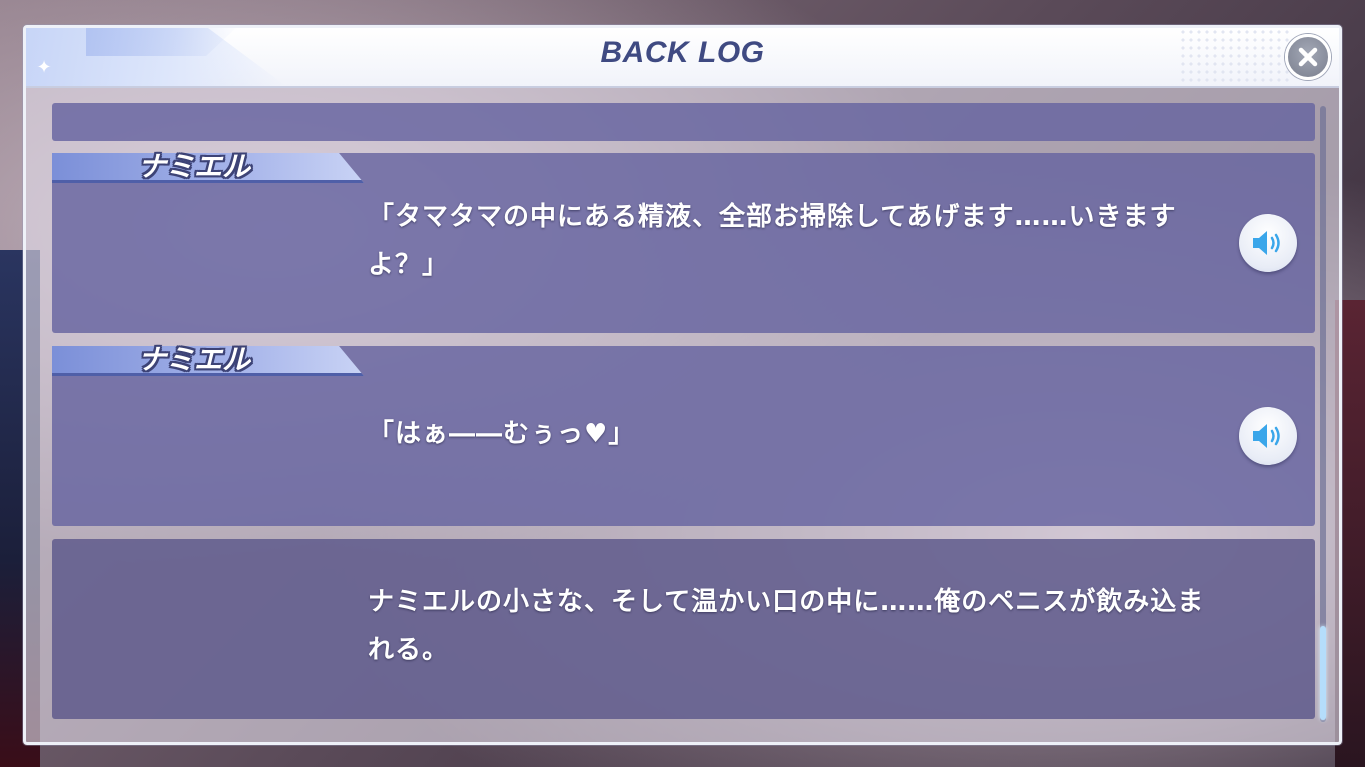 The image size is (1365, 767). I want to click on backlog-entry-partial, so click(683, 122).